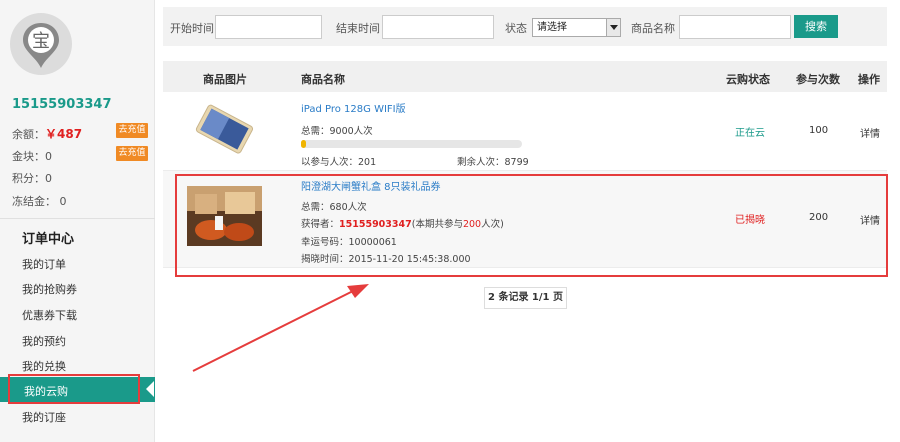 The height and width of the screenshot is (442, 900). I want to click on points-row: 积分：0, so click(32, 178).